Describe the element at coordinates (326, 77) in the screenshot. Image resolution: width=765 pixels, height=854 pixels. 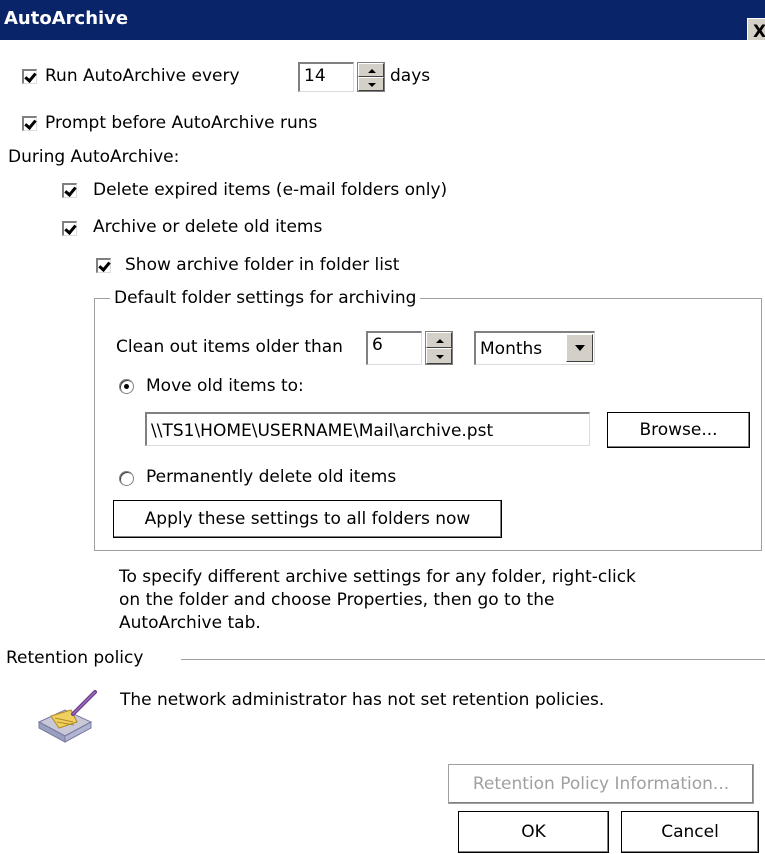
I see `run-interval-input: 14` at that location.